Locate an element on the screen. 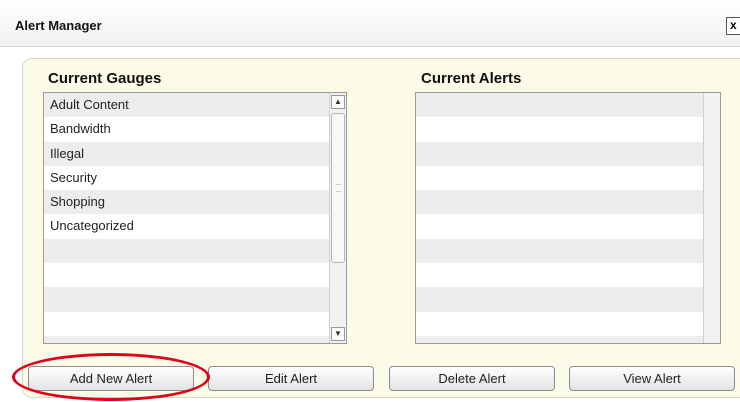 This screenshot has height=402, width=740. current-gauges-label: Current Gauges is located at coordinates (105, 78).